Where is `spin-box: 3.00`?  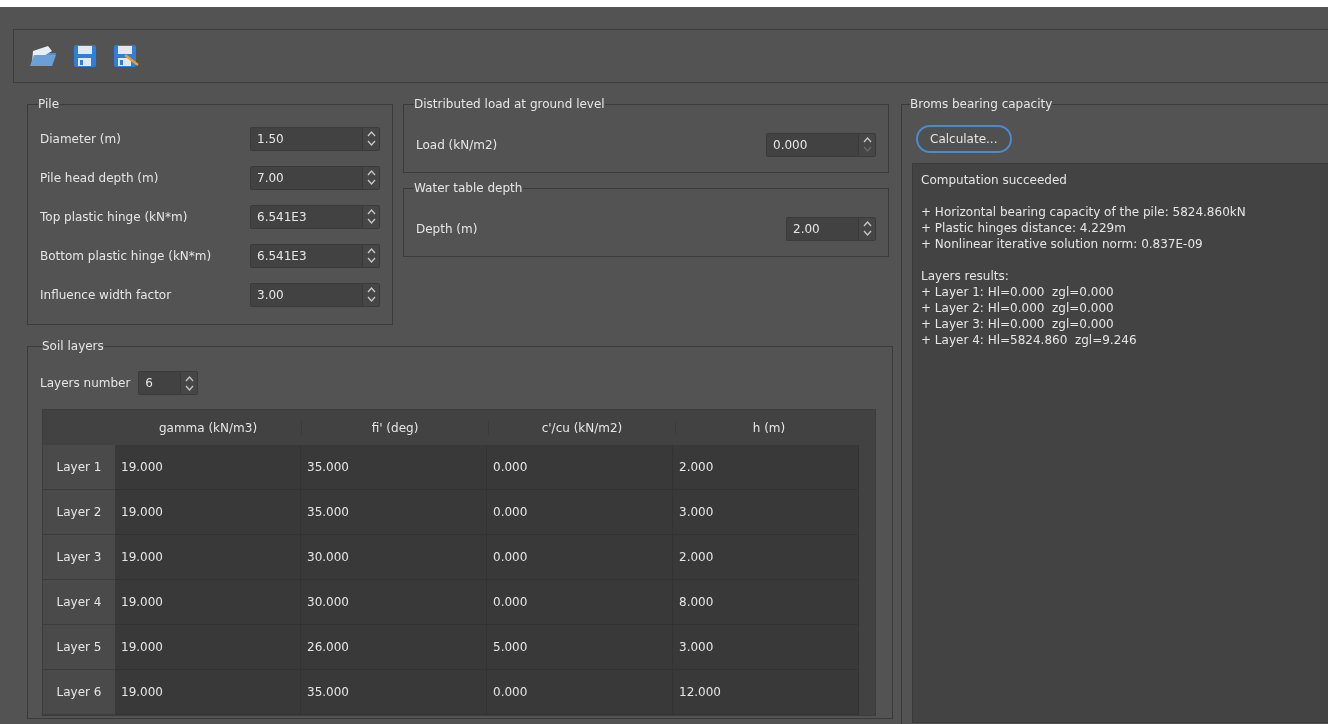 spin-box: 3.00 is located at coordinates (315, 294).